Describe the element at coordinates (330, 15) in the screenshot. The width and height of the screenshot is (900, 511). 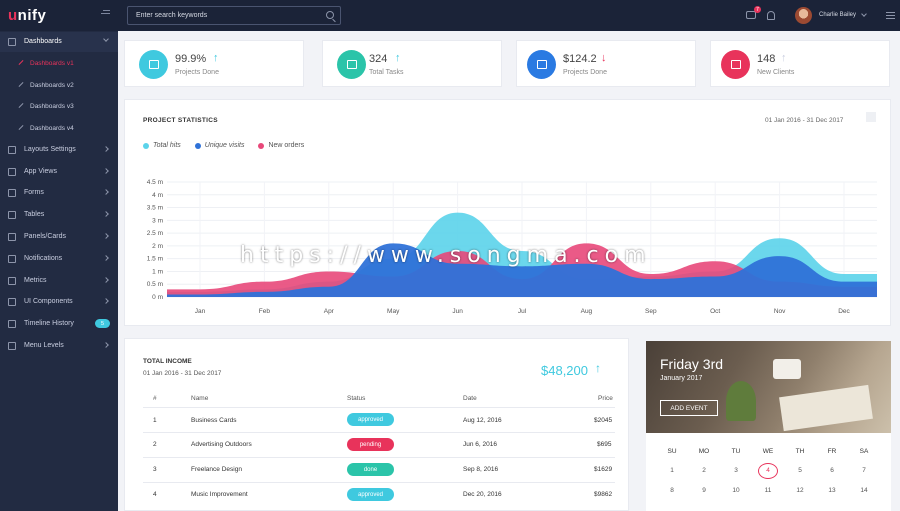
I see `search-icon` at that location.